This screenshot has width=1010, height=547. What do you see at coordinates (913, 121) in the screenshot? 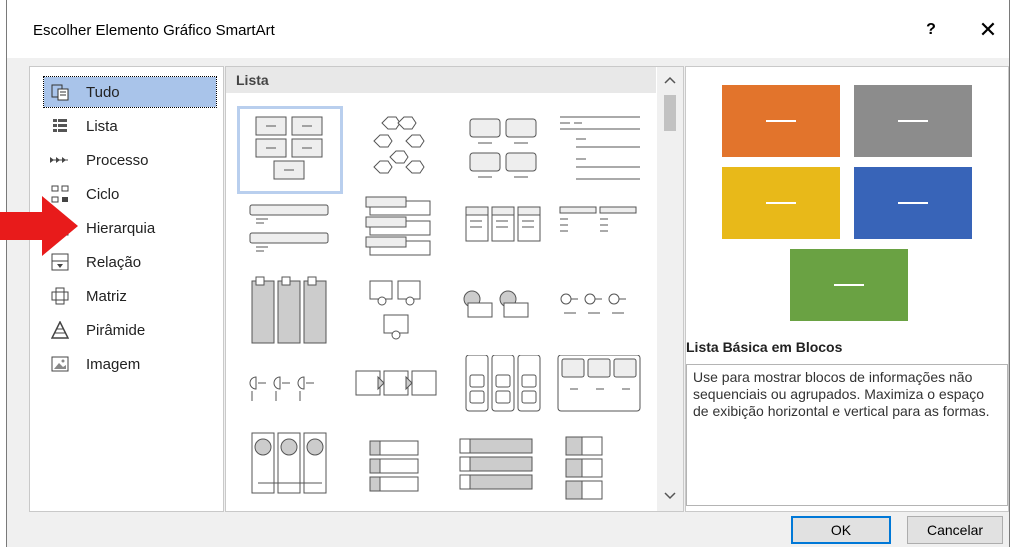
I see `preview-block-gray` at bounding box center [913, 121].